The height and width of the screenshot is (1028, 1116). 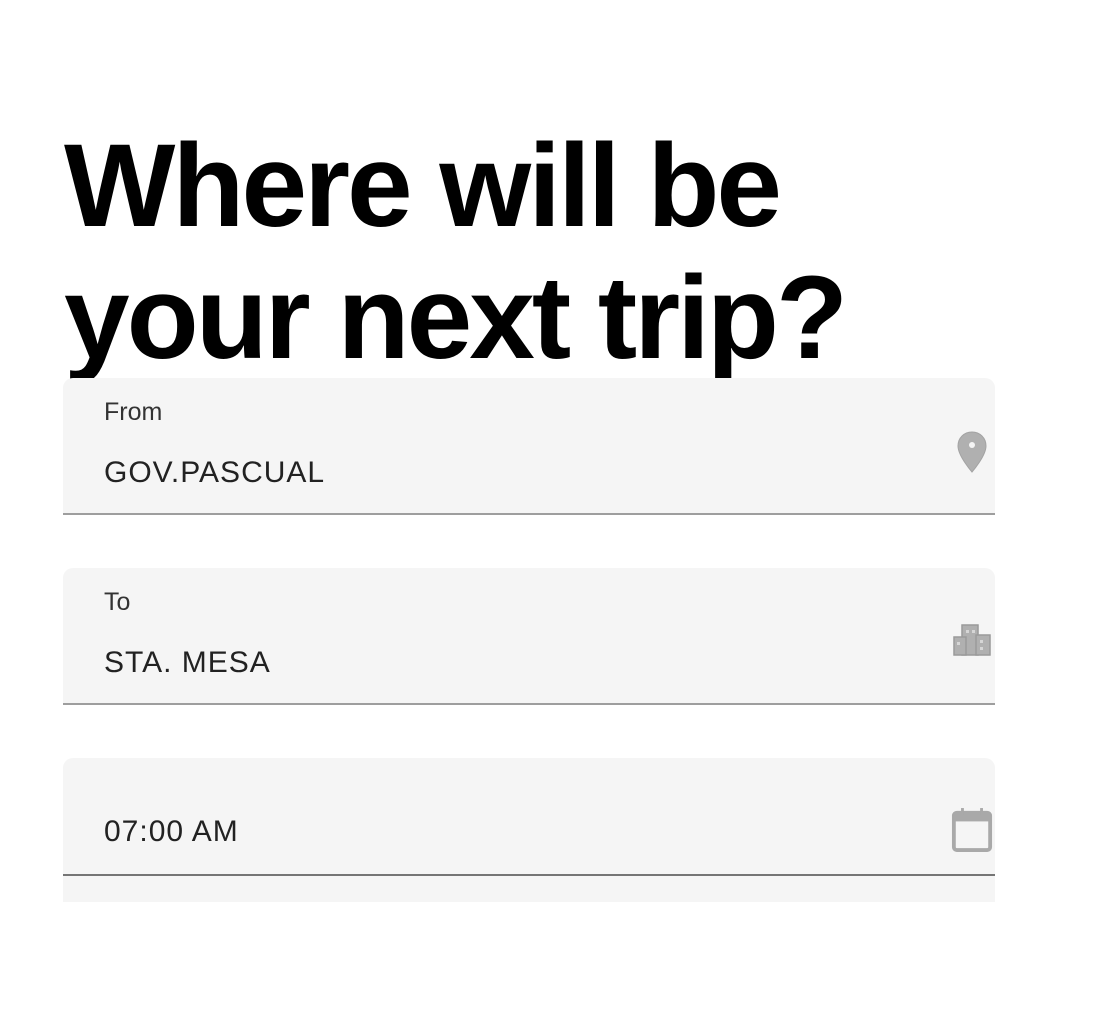 What do you see at coordinates (972, 640) in the screenshot?
I see `city-buildings-icon` at bounding box center [972, 640].